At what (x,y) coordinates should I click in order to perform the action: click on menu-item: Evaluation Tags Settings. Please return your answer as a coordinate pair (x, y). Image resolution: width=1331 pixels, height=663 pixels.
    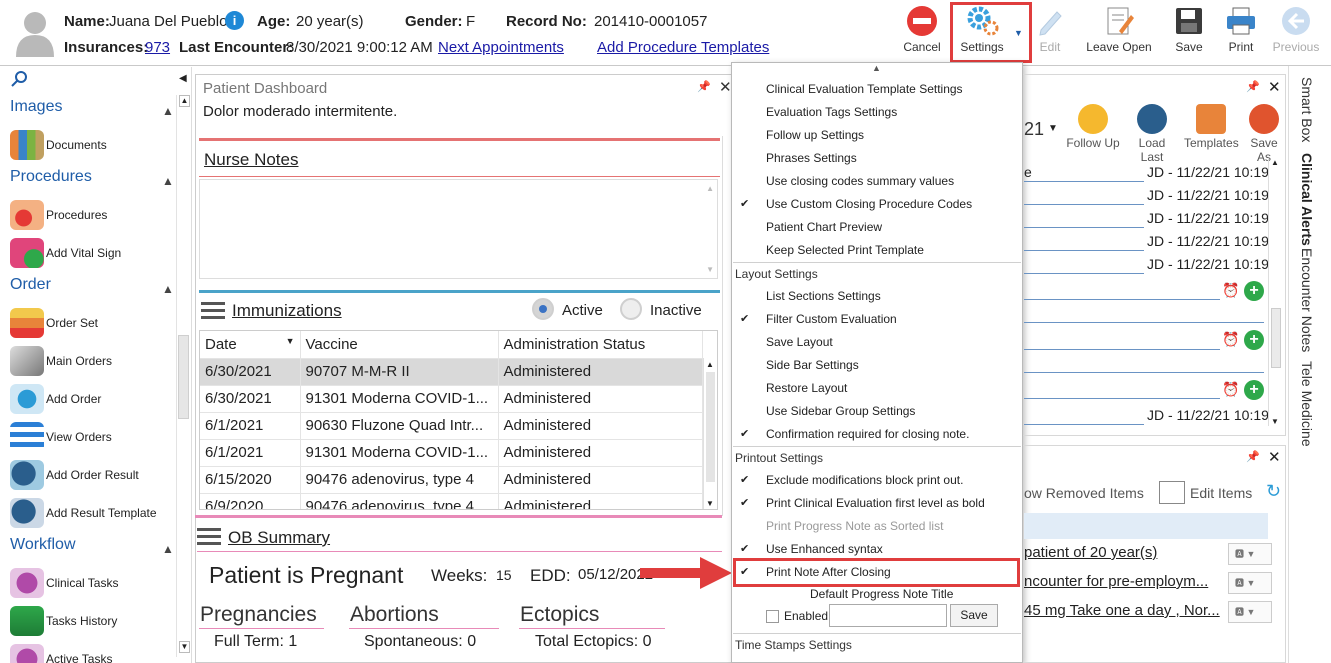
    Looking at the image, I should click on (877, 112).